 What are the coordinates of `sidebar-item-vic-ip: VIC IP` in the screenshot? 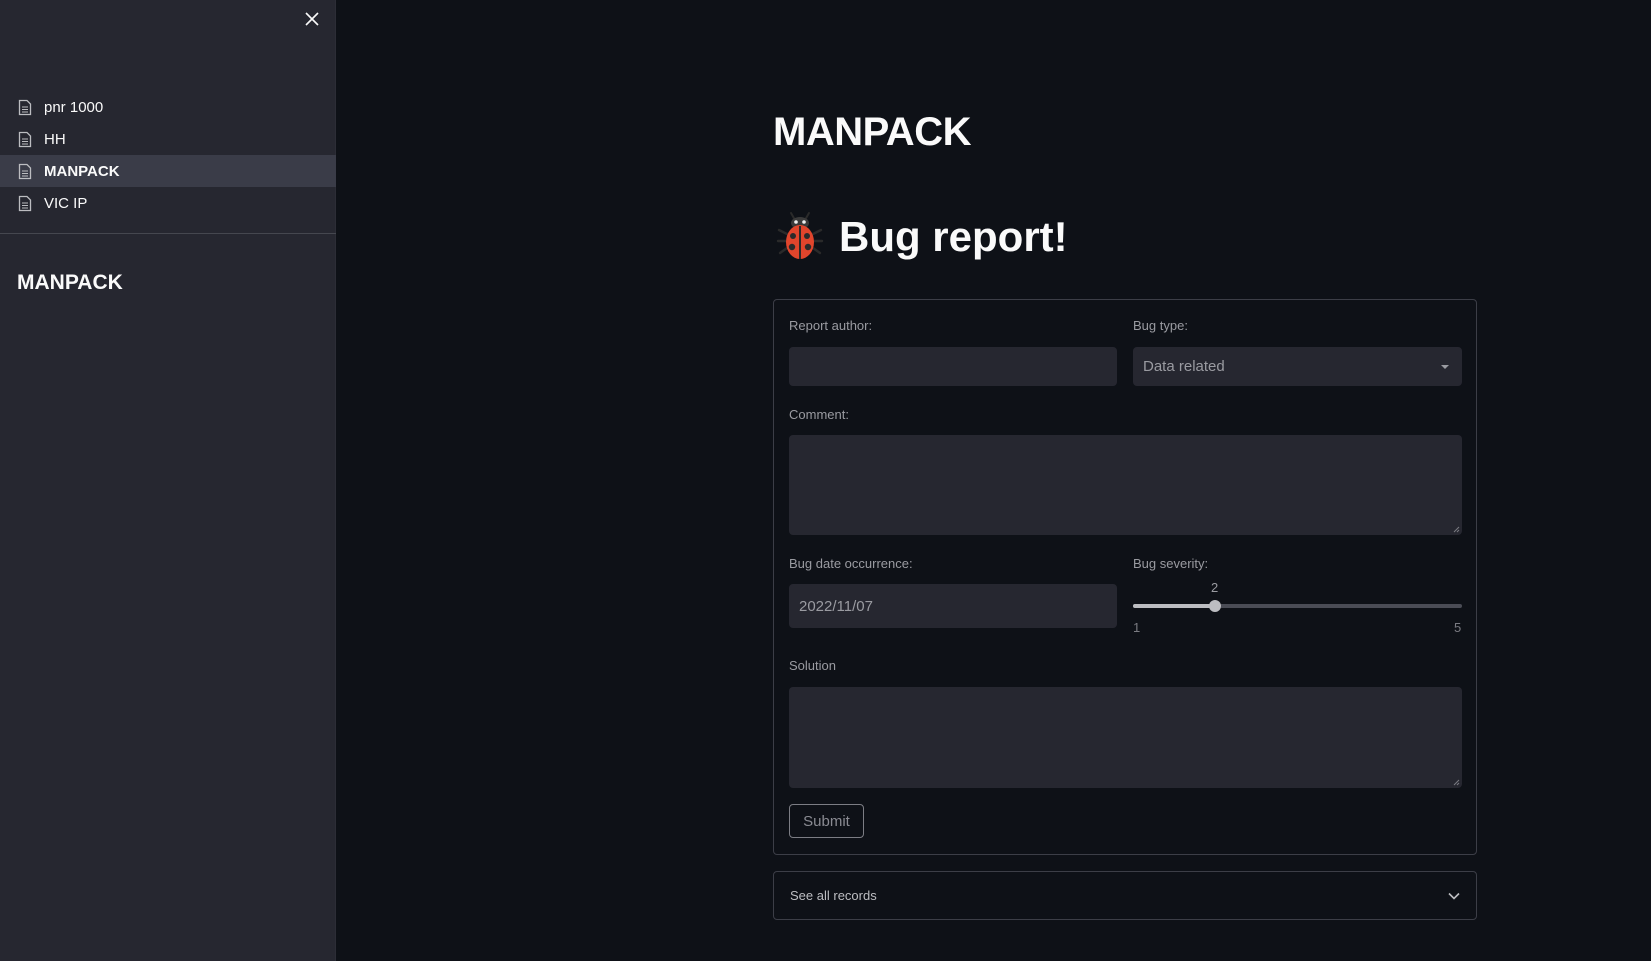 It's located at (168, 203).